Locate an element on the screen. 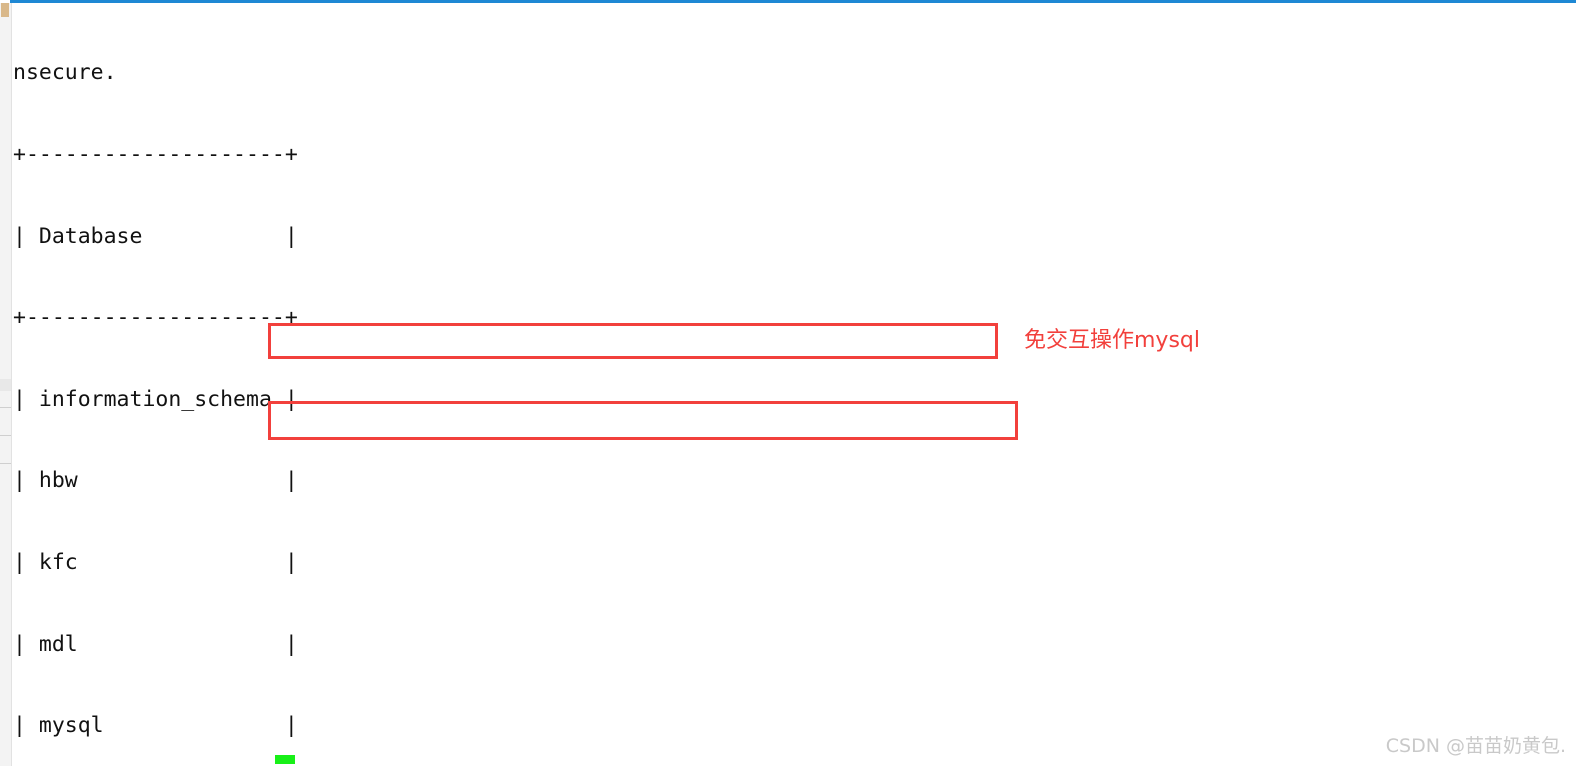 The width and height of the screenshot is (1576, 766). terminal-line: | mdl | is located at coordinates (155, 644).